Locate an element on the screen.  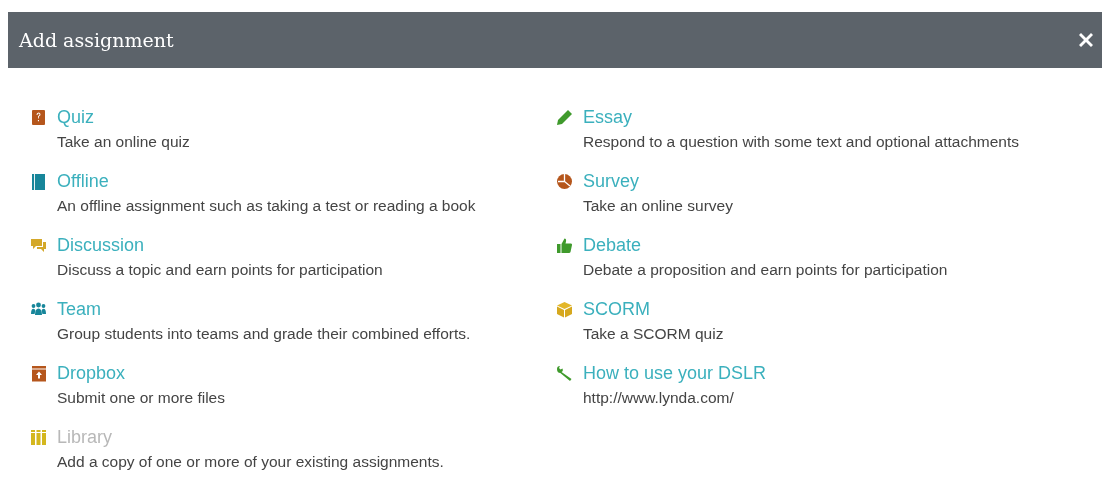
book-icon is located at coordinates (38, 181).